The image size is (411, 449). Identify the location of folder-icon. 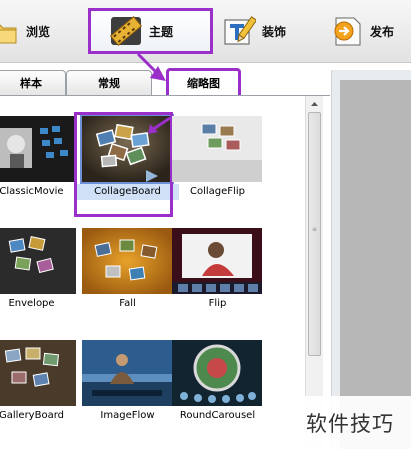
(10, 31).